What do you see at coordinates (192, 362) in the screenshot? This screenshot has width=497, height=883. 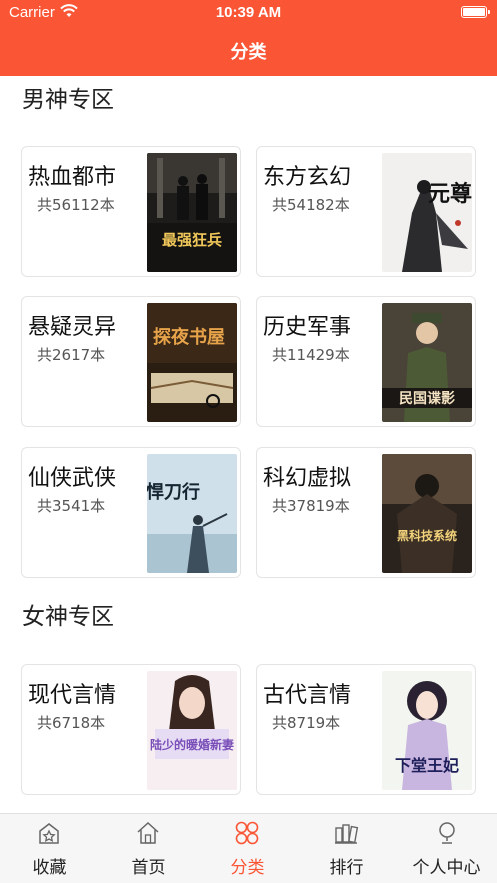 I see `book-cover-image: 探夜书屋` at bounding box center [192, 362].